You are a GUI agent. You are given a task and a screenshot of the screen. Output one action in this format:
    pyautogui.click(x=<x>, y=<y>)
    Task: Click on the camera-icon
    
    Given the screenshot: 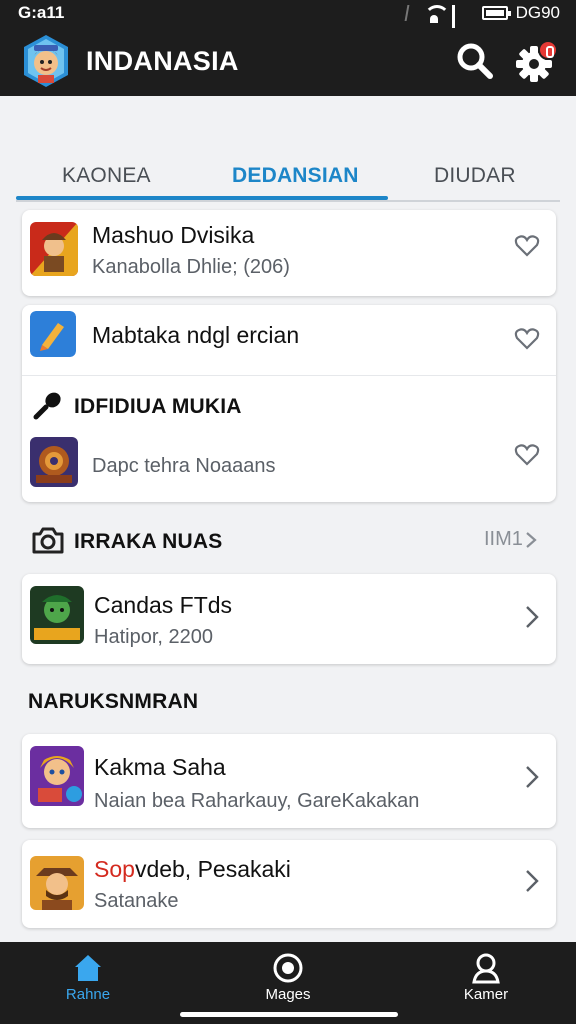 What is the action you would take?
    pyautogui.click(x=48, y=540)
    